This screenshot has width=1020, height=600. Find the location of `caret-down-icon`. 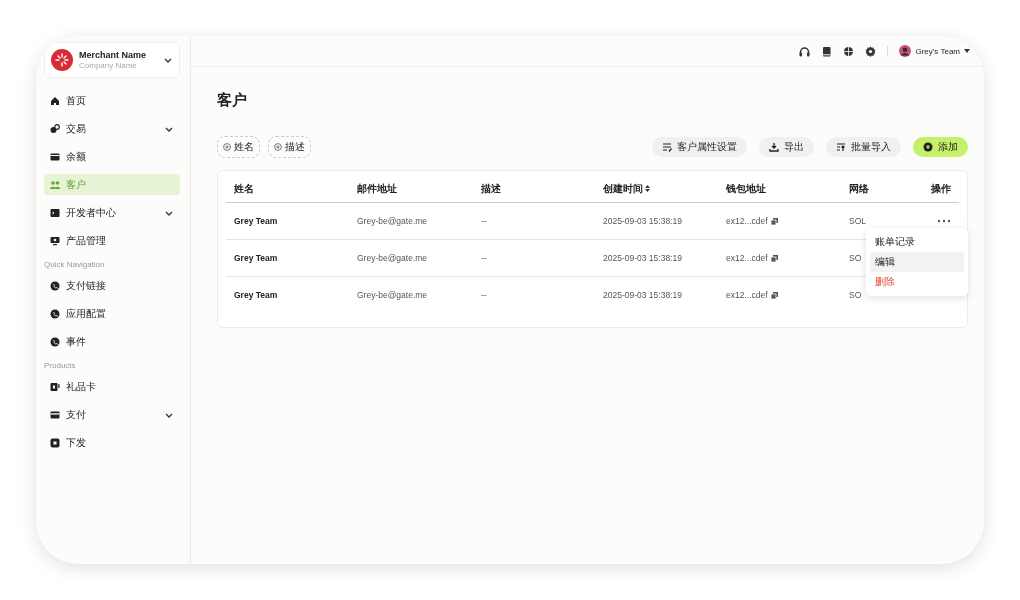

caret-down-icon is located at coordinates (967, 51).